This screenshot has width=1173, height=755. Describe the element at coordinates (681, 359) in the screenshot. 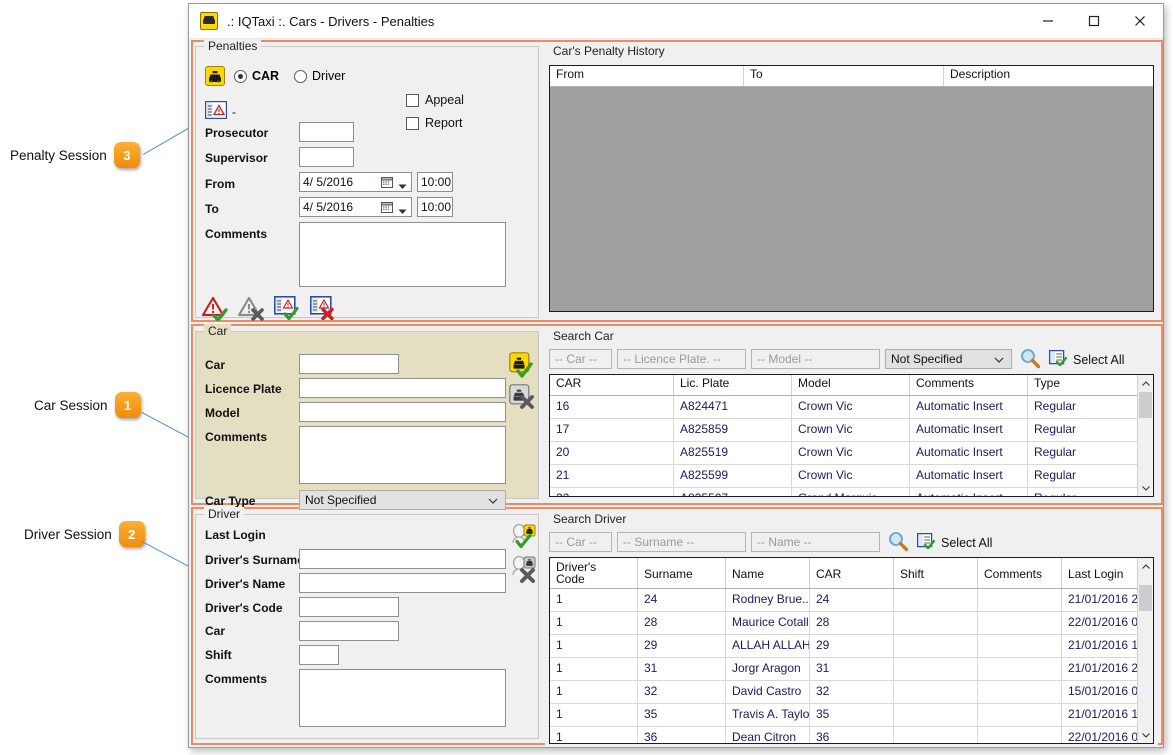

I see `search-licence-plate-input: -- Licence Plate. --` at that location.